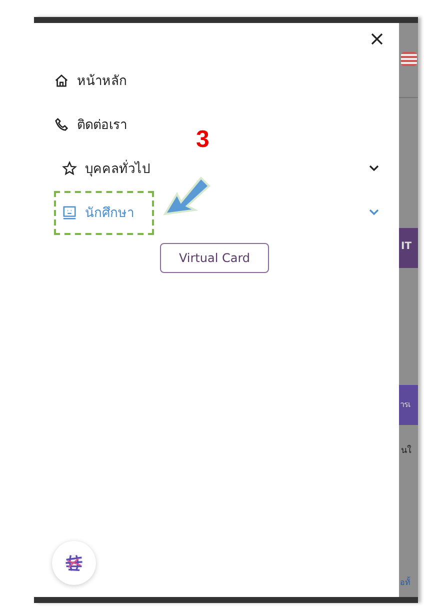 The width and height of the screenshot is (424, 616). What do you see at coordinates (69, 212) in the screenshot?
I see `id-card-icon` at bounding box center [69, 212].